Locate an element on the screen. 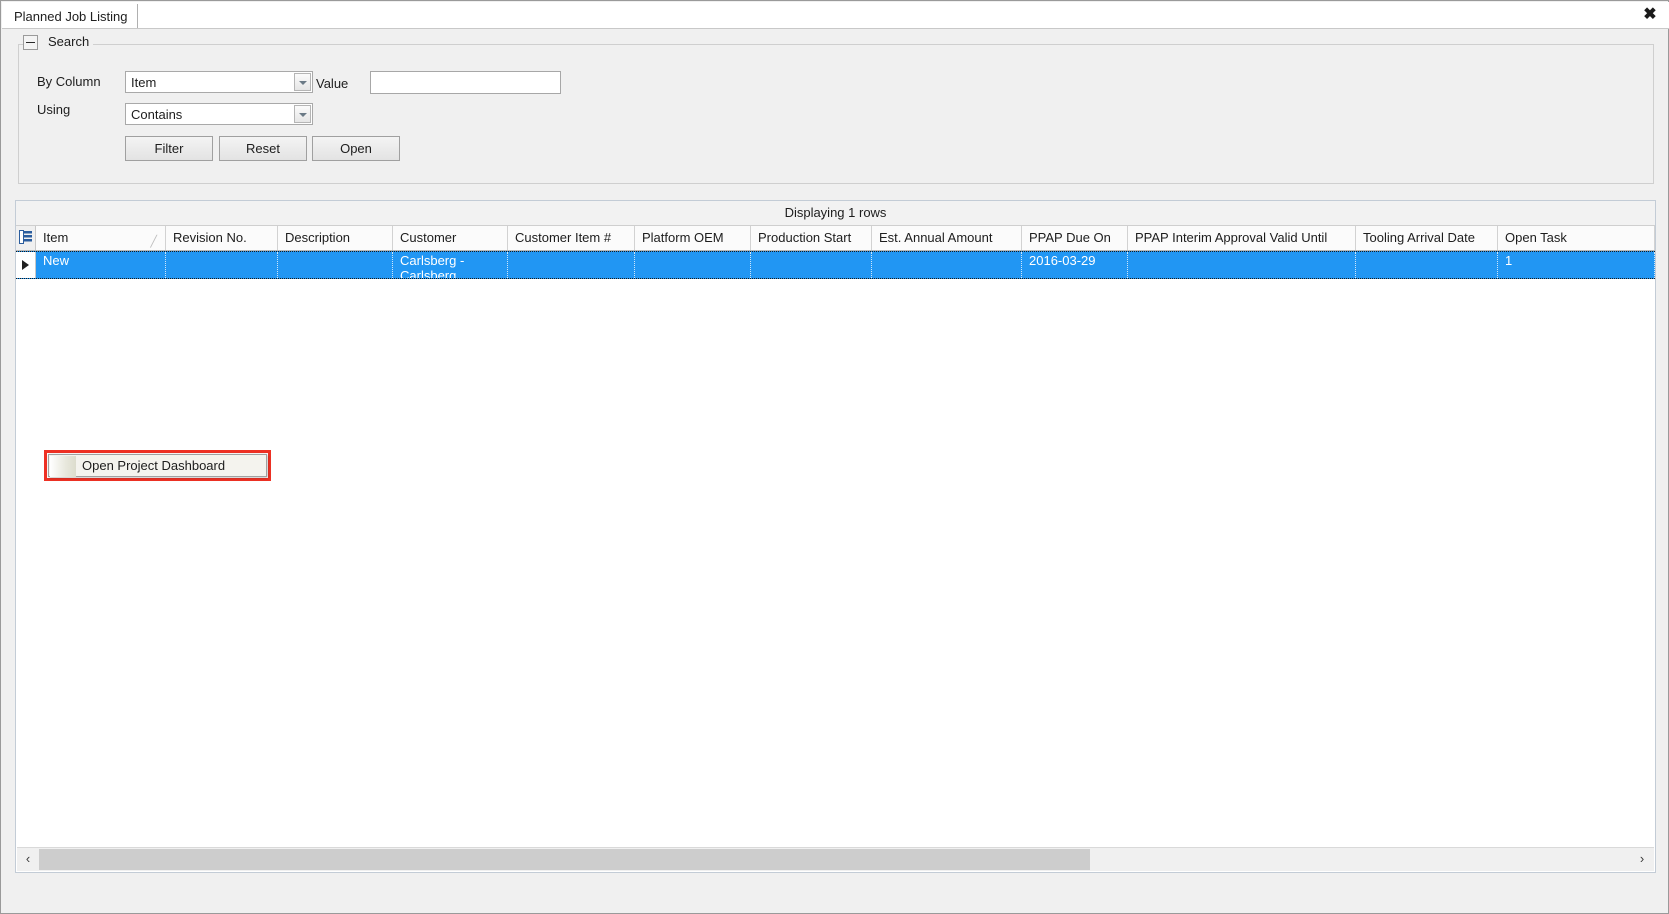 The image size is (1669, 914). column-header: Production Start is located at coordinates (811, 238).